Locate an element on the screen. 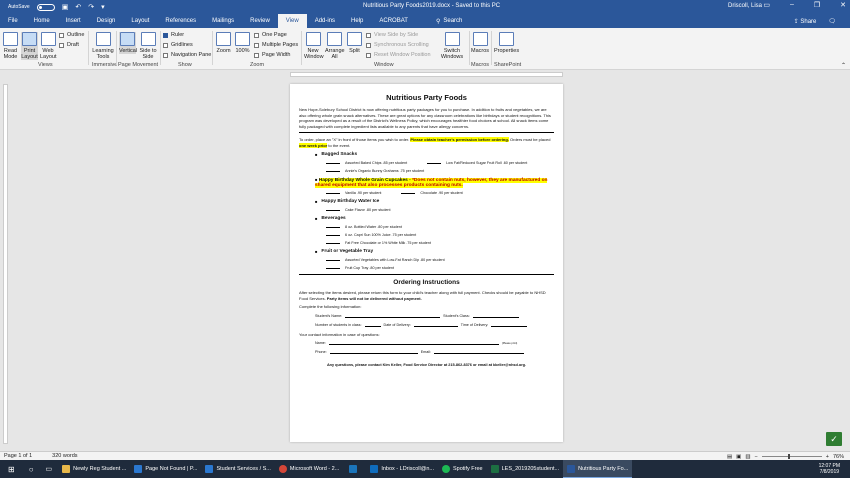 The height and width of the screenshot is (478, 850). switch-windows-button: Switch Windows is located at coordinates (452, 46).